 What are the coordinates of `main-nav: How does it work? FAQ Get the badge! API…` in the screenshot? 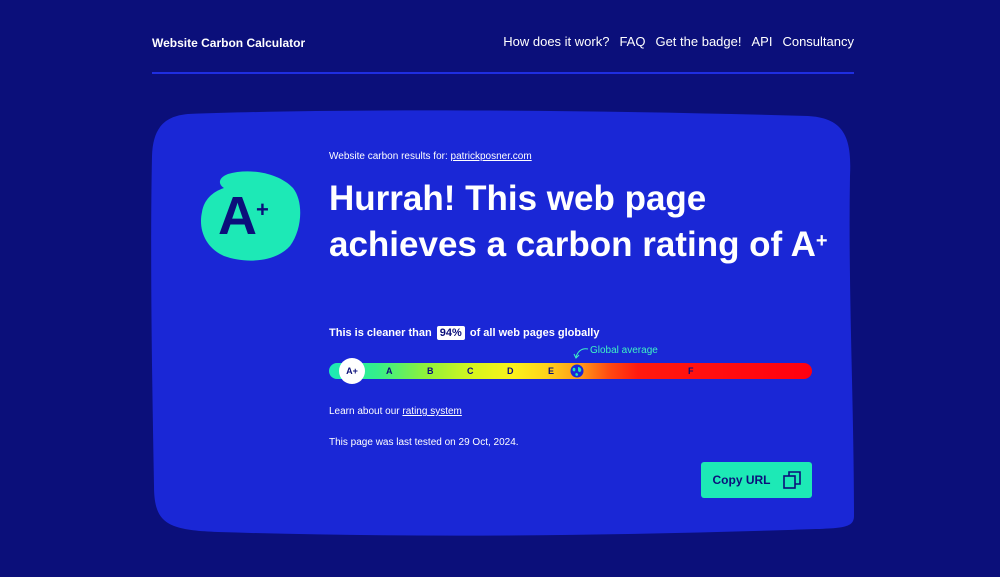 It's located at (678, 41).